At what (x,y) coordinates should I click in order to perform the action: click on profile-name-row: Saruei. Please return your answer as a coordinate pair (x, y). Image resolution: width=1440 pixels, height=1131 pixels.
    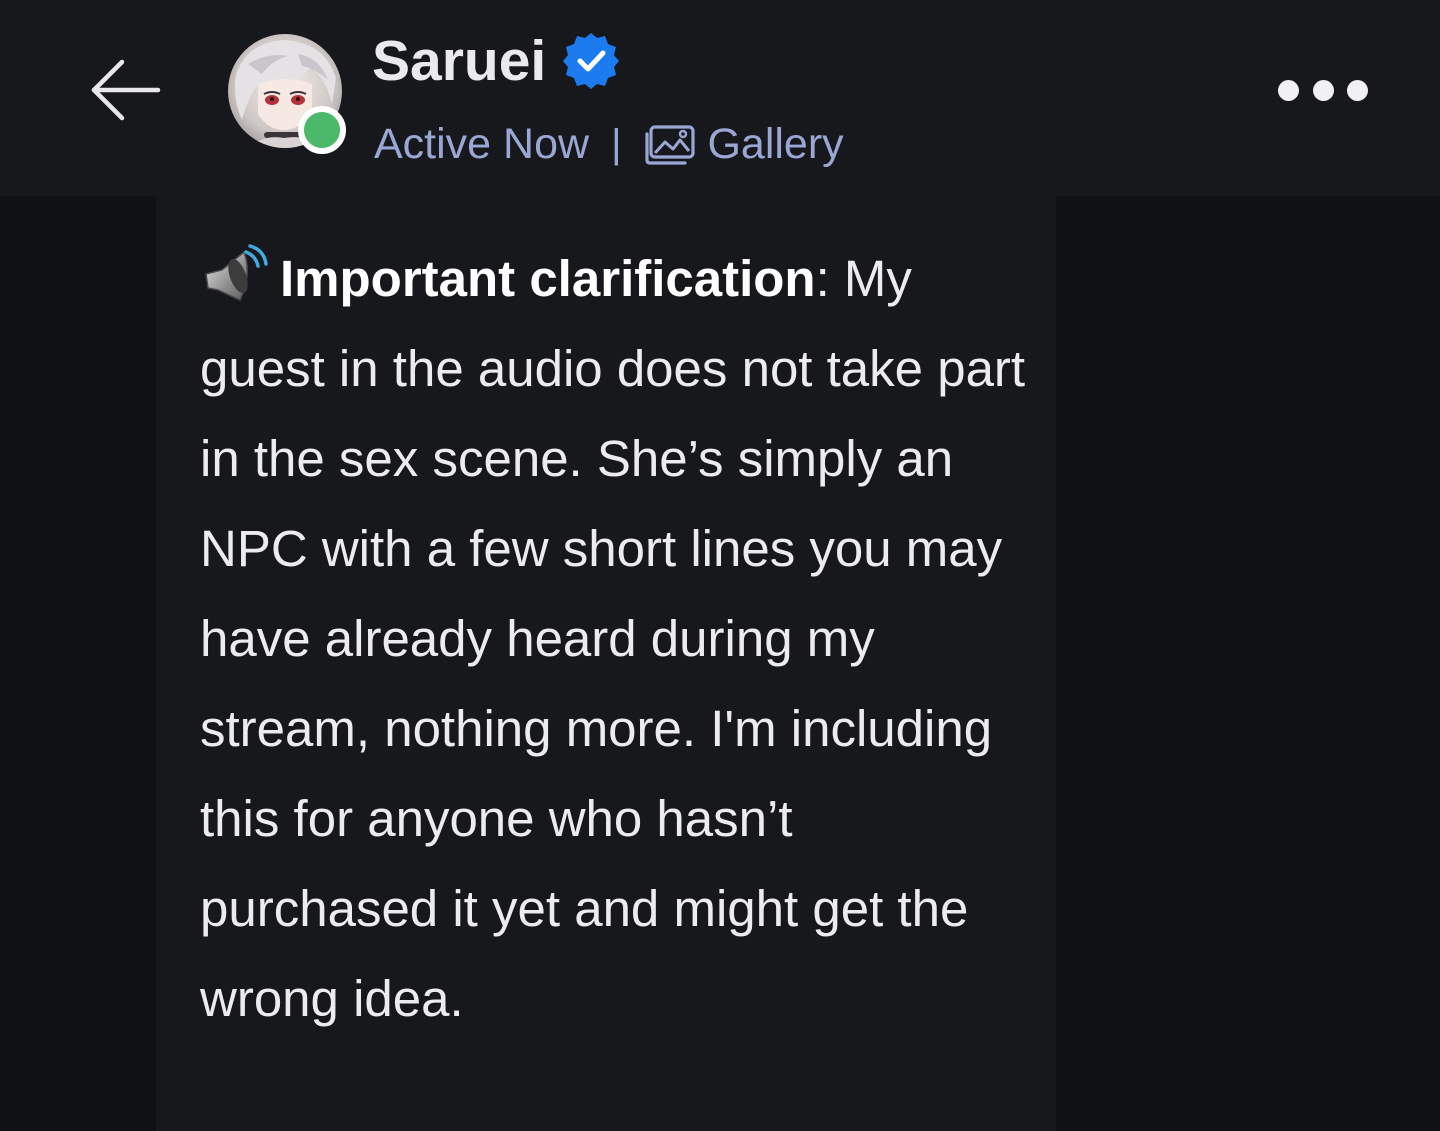
    Looking at the image, I should click on (497, 61).